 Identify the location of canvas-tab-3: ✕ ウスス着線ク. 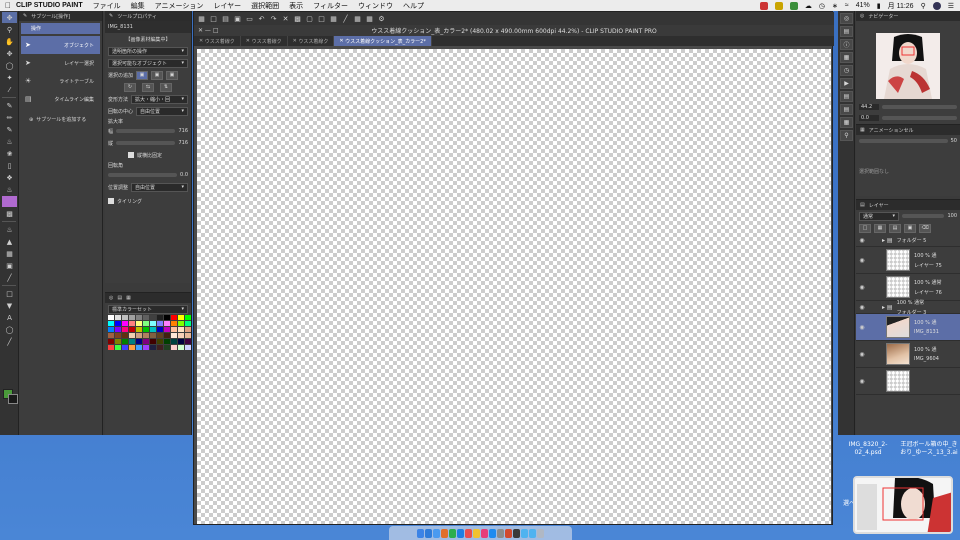
(311, 41).